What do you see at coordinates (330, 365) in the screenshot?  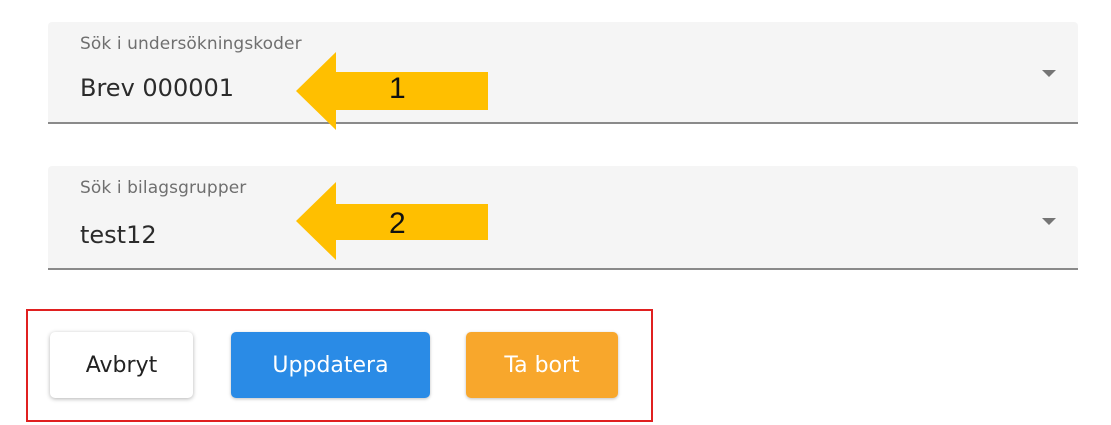 I see `update-button: Uppdatera` at bounding box center [330, 365].